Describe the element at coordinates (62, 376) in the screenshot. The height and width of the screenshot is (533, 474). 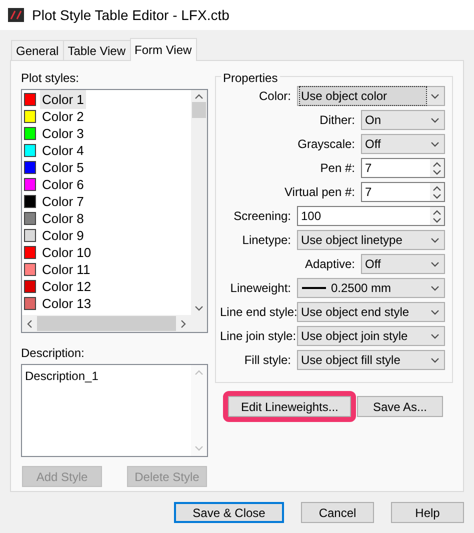
I see `description-text: Description_1` at that location.